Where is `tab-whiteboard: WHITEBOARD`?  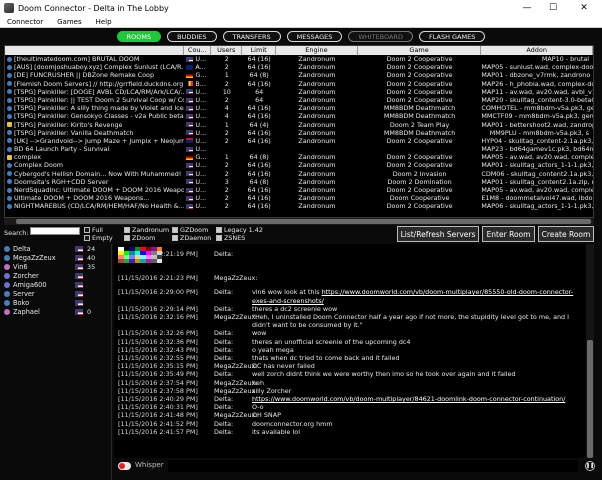
tab-whiteboard: WHITEBOARD is located at coordinates (380, 36).